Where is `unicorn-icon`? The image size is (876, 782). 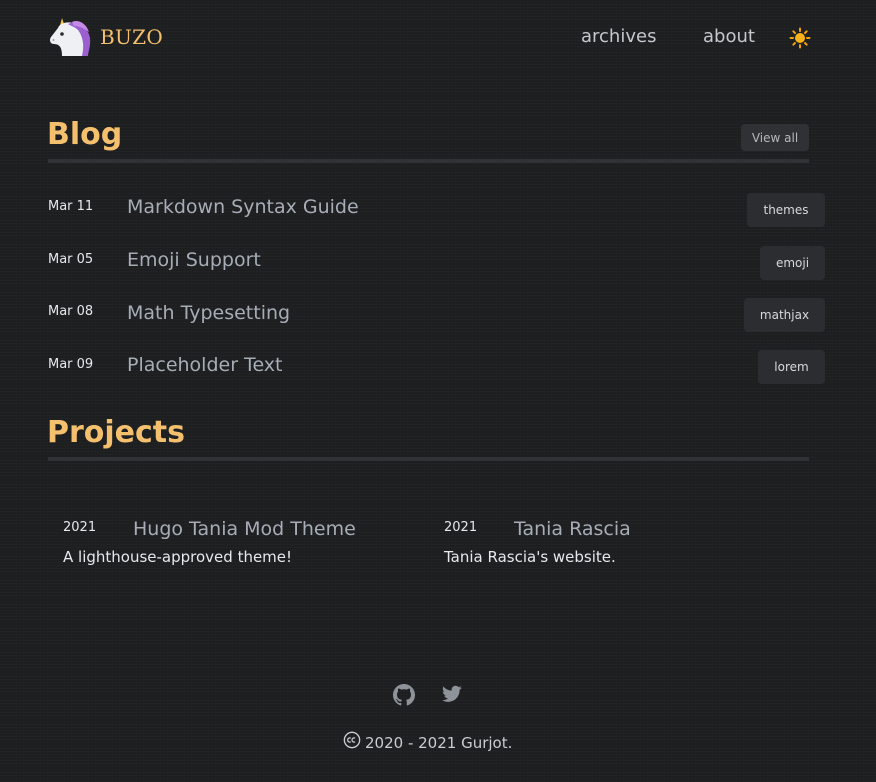 unicorn-icon is located at coordinates (70, 37).